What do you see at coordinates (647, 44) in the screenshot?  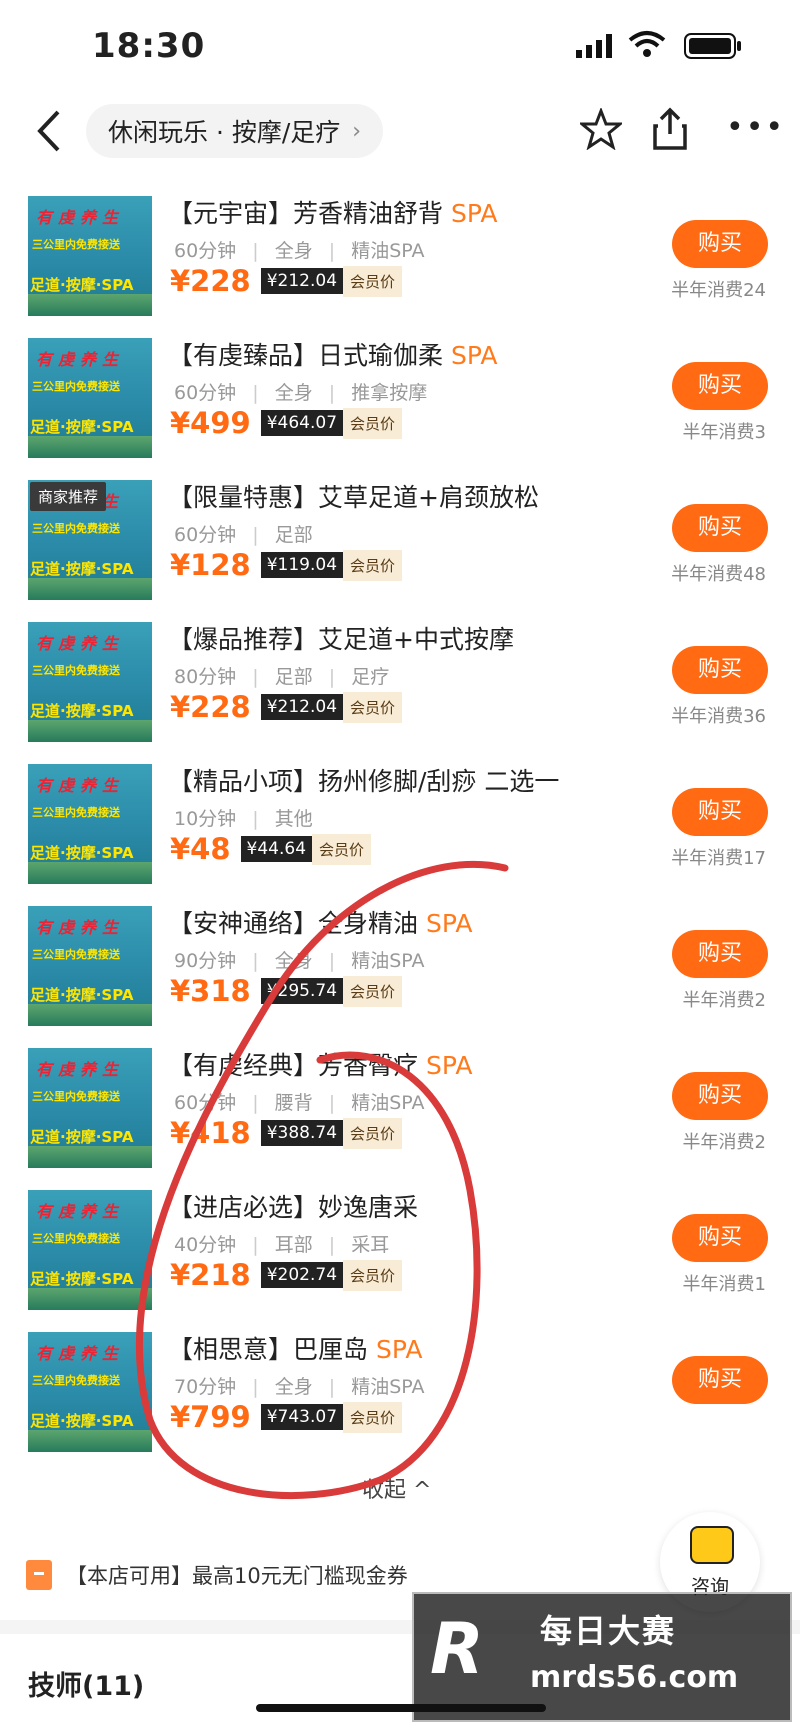 I see `wifi-icon` at bounding box center [647, 44].